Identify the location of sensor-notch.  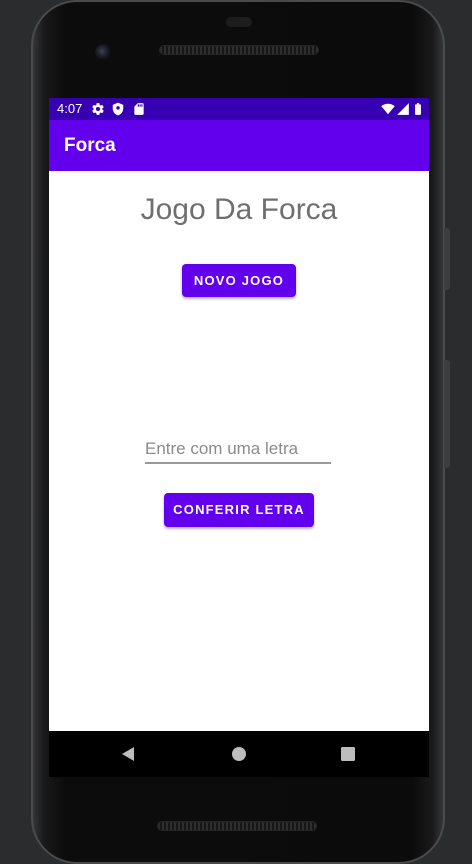
(239, 22).